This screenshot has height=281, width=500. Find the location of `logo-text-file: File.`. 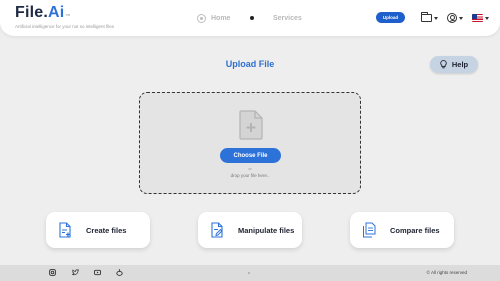

logo-text-file: File. is located at coordinates (32, 12).